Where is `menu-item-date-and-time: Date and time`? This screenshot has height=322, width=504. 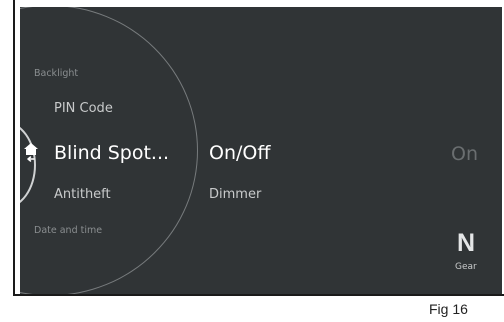 menu-item-date-and-time: Date and time is located at coordinates (68, 231).